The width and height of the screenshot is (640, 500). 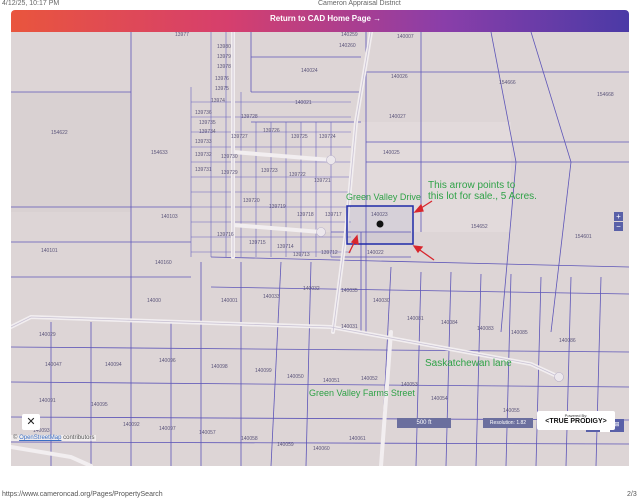 What do you see at coordinates (207, 132) in the screenshot?
I see `parcel-label: 139734` at bounding box center [207, 132].